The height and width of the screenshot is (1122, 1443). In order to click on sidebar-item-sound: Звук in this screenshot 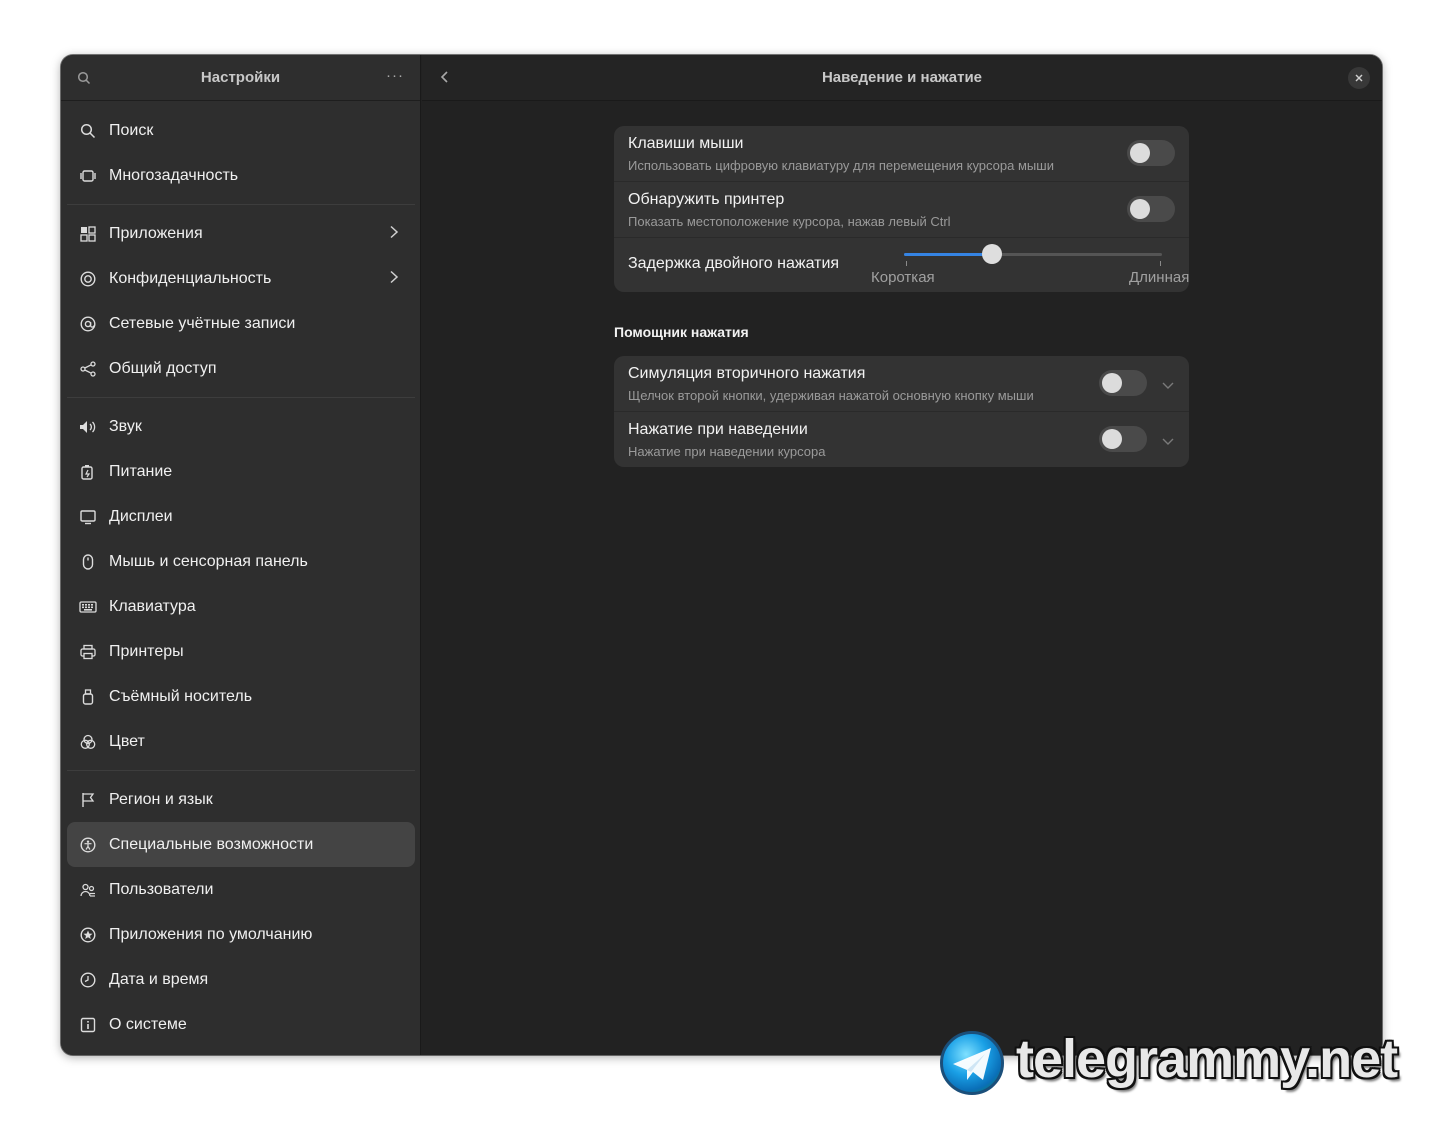, I will do `click(241, 426)`.